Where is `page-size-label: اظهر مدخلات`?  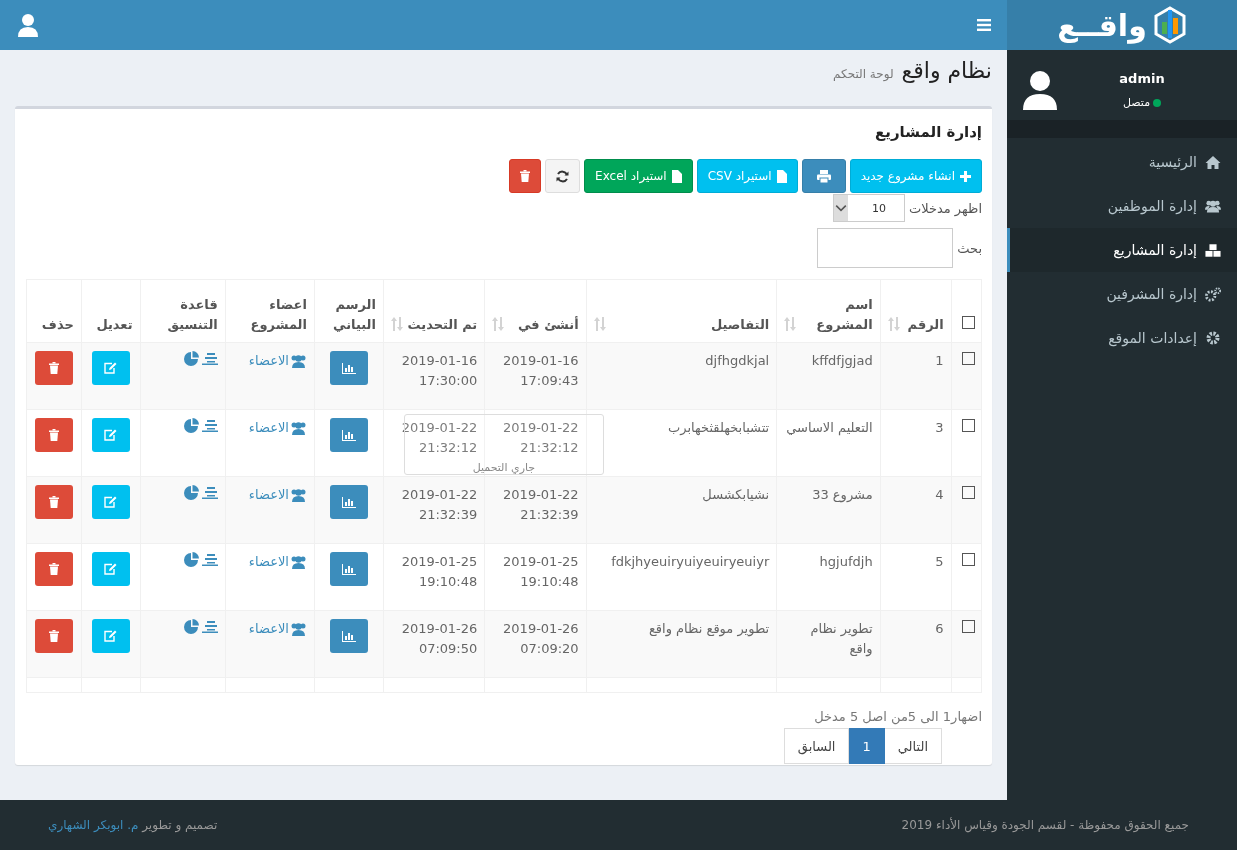
page-size-label: اظهر مدخلات is located at coordinates (945, 208).